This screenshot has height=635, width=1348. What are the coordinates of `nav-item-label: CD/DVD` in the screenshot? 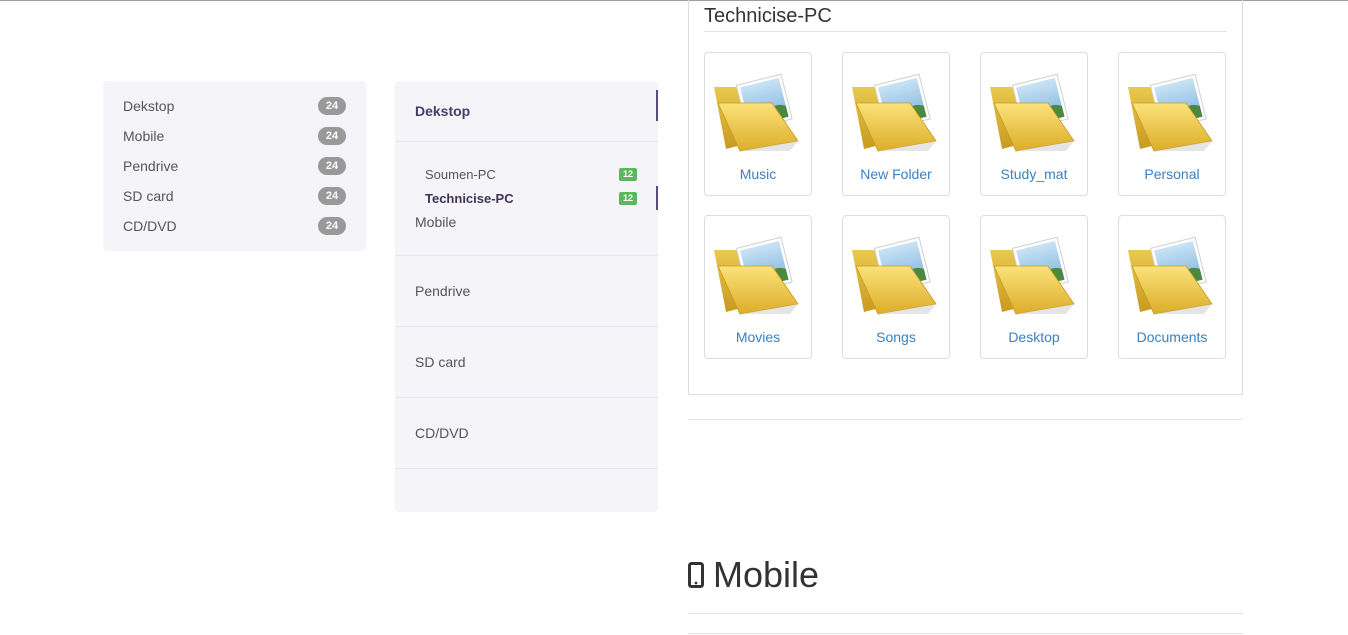 It's located at (442, 433).